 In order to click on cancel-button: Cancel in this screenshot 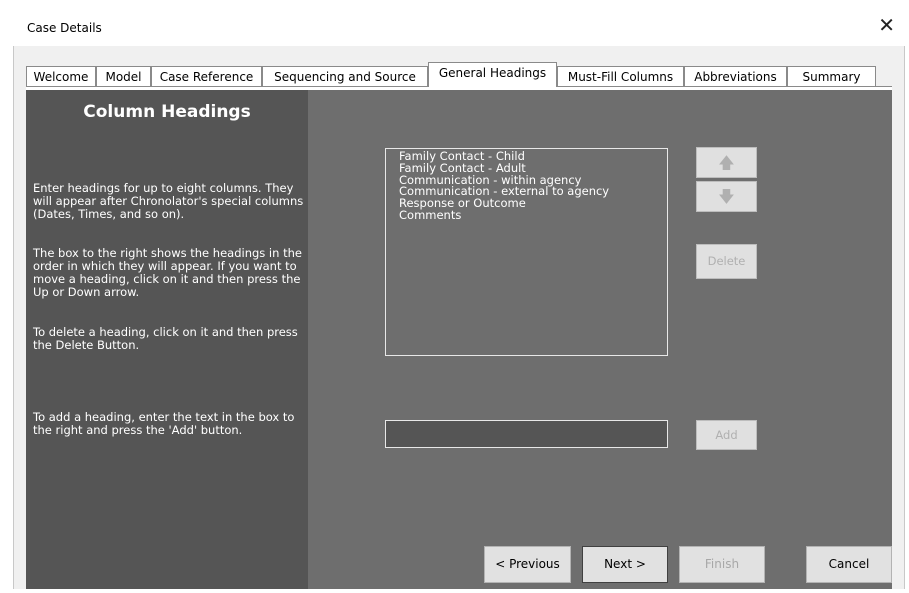, I will do `click(849, 564)`.